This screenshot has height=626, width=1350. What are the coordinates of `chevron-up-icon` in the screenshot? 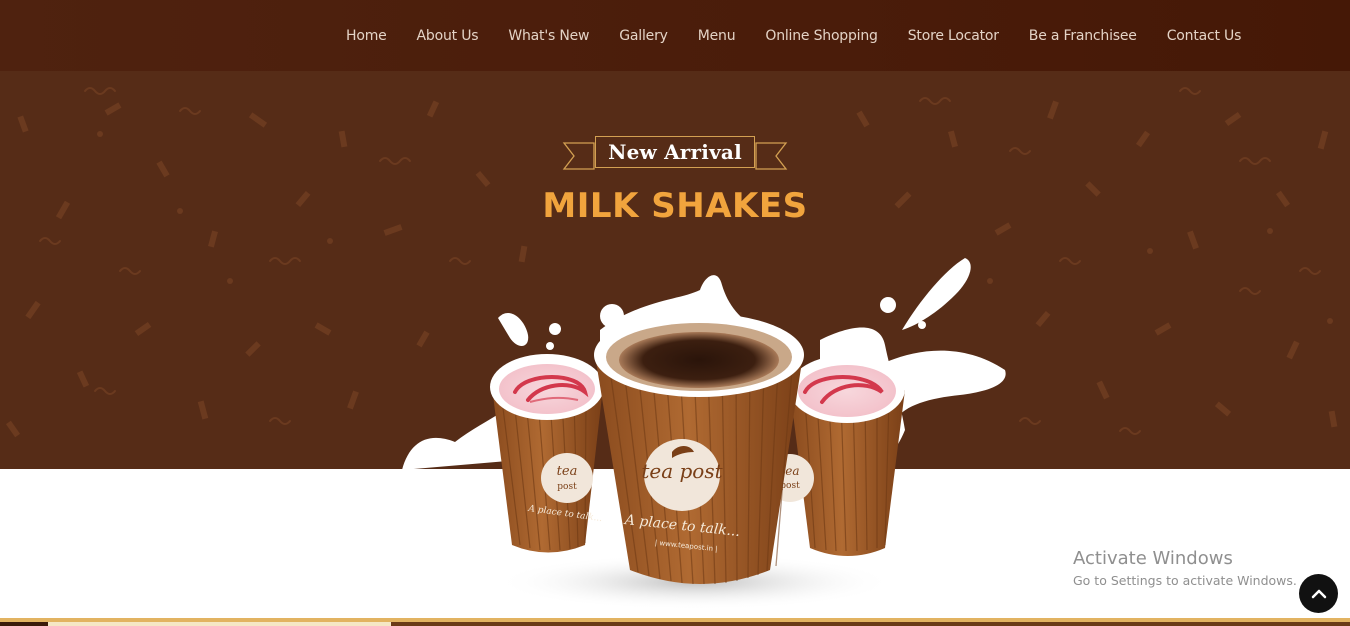 It's located at (1318, 593).